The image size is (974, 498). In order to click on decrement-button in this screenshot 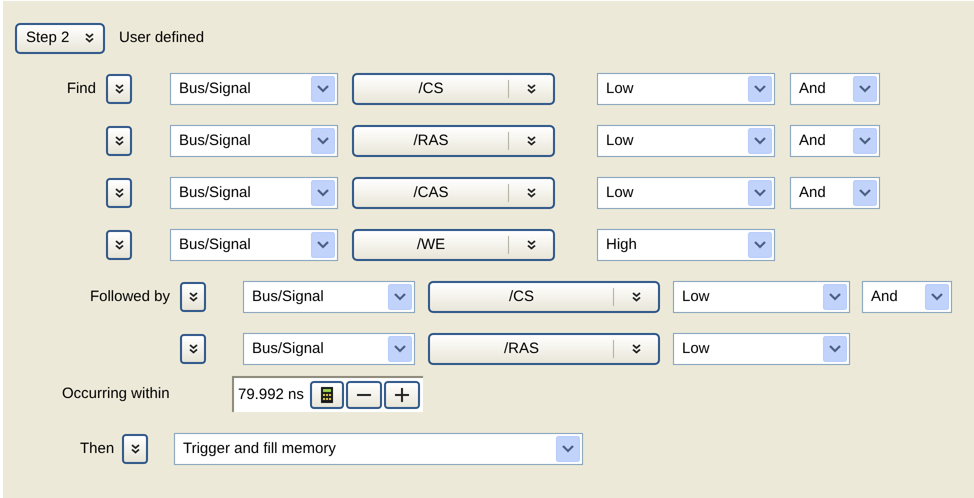, I will do `click(364, 395)`.